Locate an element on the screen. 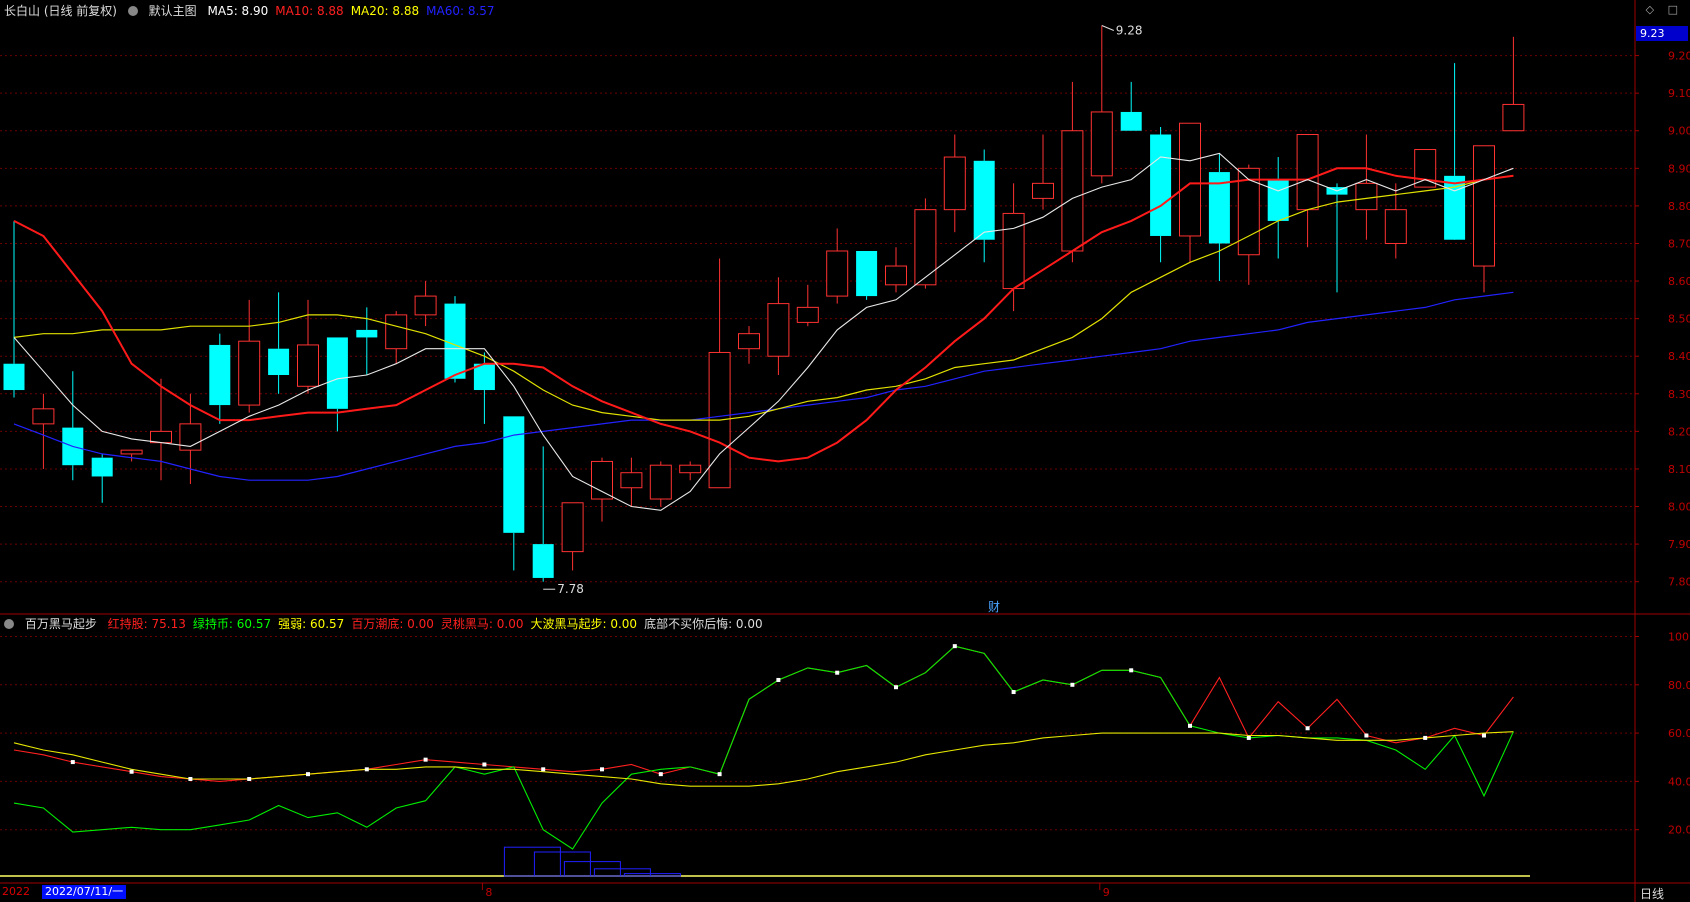 This screenshot has height=902, width=1690. y-tick-label: 9.00 is located at coordinates (1679, 131).